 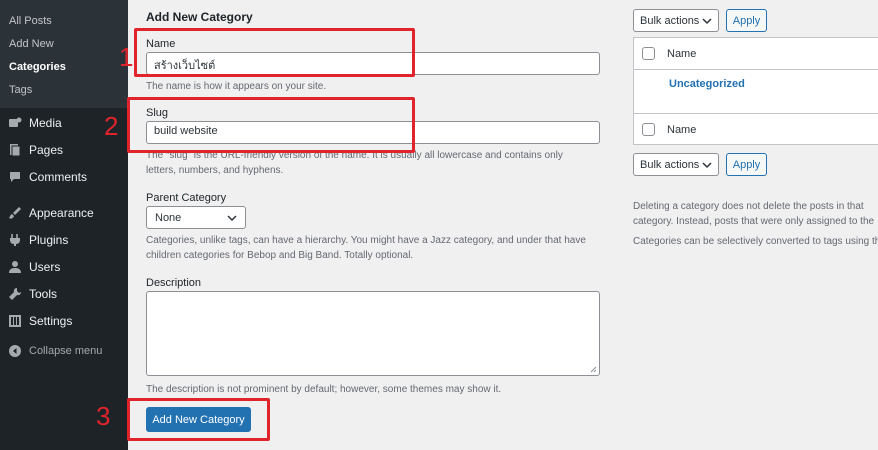 I want to click on parent-category-label: Parent Category, so click(x=186, y=198).